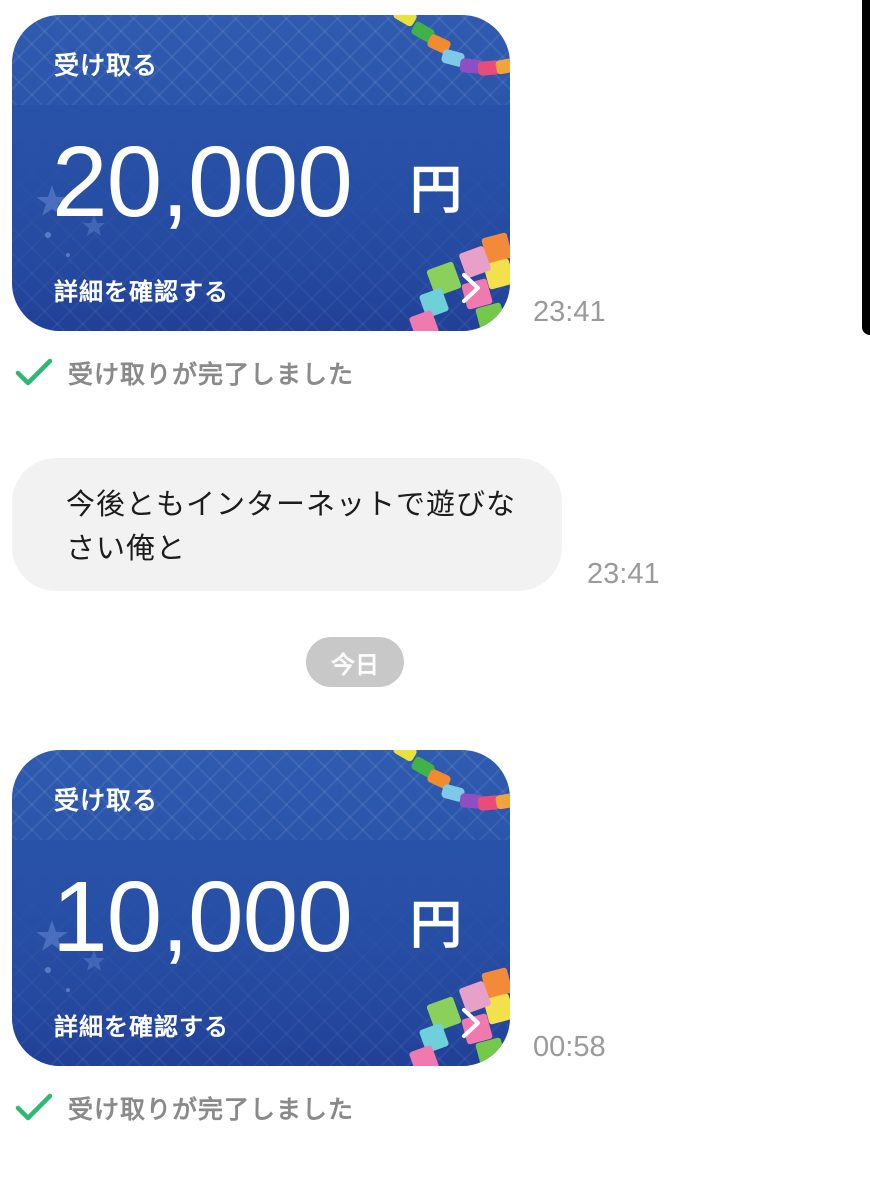  What do you see at coordinates (291, 526) in the screenshot?
I see `message-text: 今後ともインターネットで遊びなさい俺と` at bounding box center [291, 526].